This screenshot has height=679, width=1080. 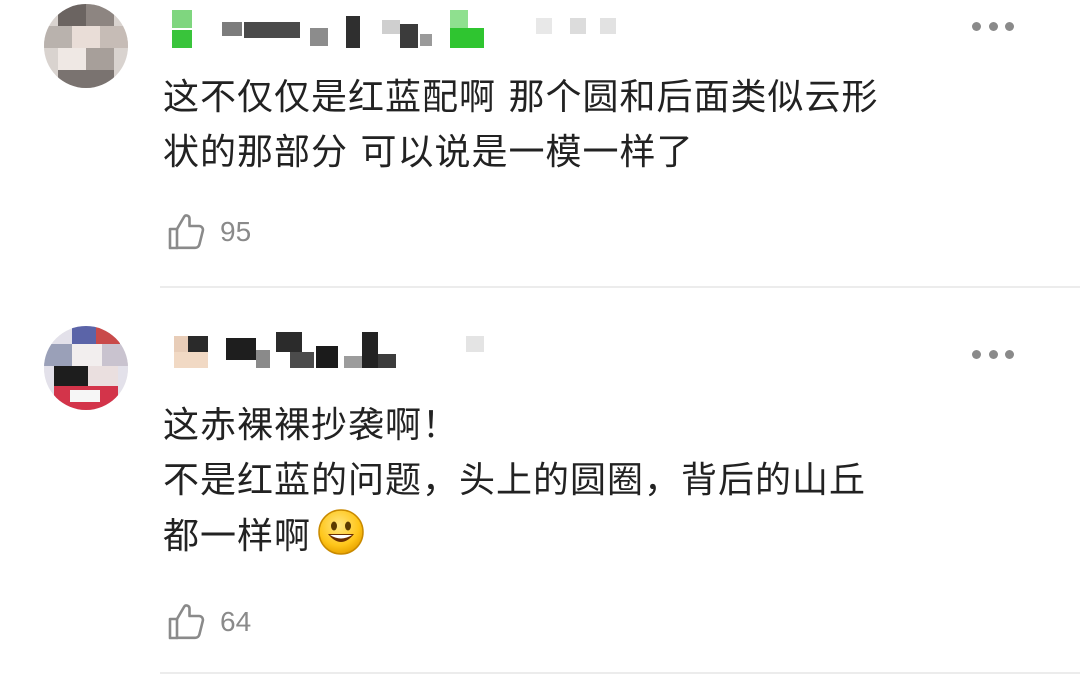 I want to click on smiley-emoji-icon, so click(x=341, y=532).